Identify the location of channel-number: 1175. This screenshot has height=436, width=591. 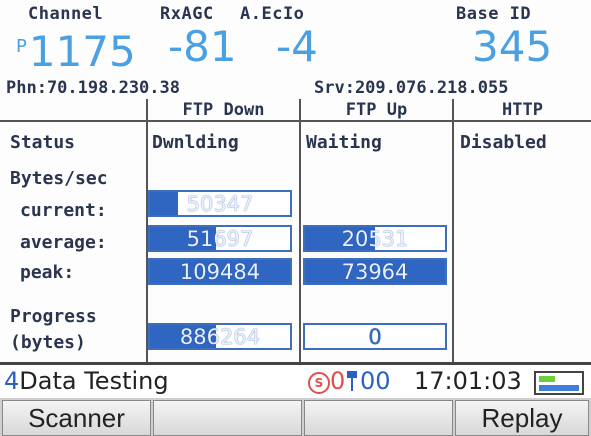
(82, 51).